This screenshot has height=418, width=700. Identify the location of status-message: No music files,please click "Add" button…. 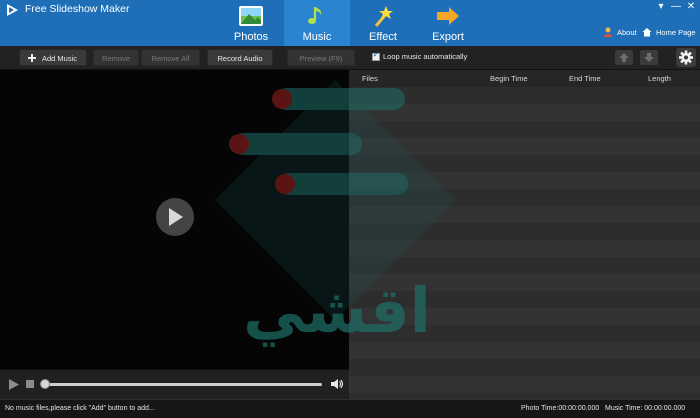
(80, 408).